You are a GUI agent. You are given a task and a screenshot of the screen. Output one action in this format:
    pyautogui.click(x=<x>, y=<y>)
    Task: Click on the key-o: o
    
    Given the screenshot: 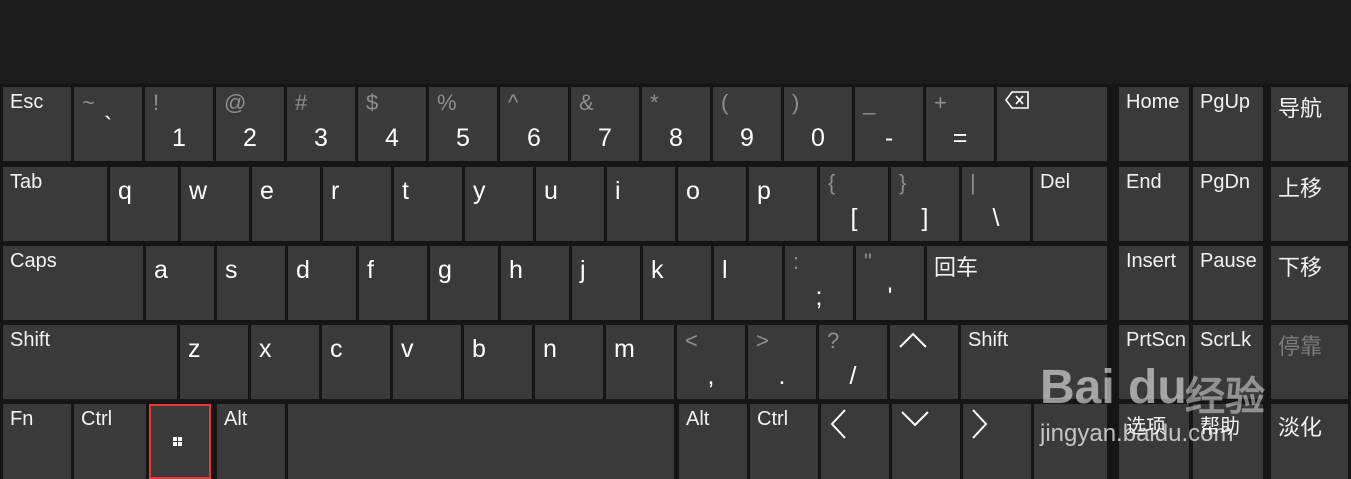 What is the action you would take?
    pyautogui.click(x=712, y=204)
    